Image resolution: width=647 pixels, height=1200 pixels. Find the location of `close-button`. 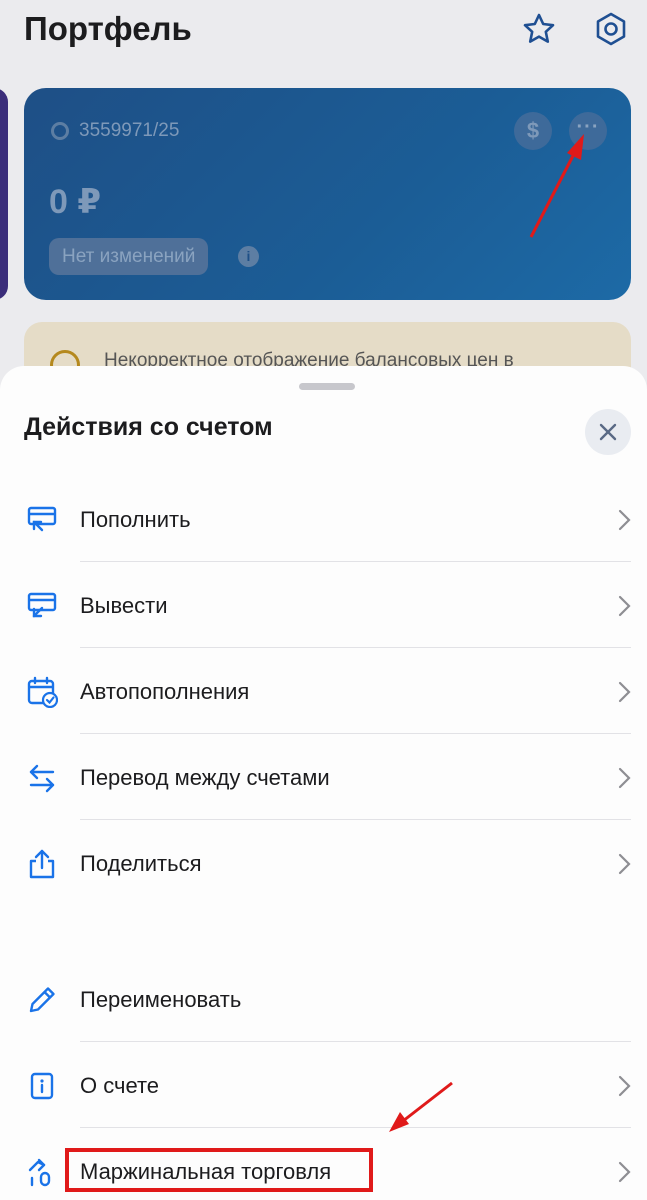

close-button is located at coordinates (608, 432).